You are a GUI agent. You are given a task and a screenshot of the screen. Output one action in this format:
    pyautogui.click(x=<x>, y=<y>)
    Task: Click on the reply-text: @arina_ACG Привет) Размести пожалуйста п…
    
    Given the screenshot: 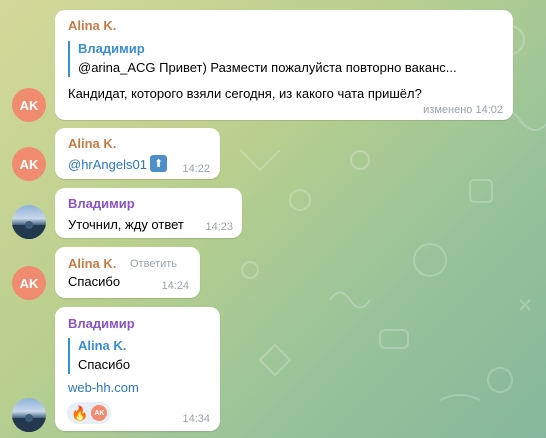 What is the action you would take?
    pyautogui.click(x=267, y=67)
    